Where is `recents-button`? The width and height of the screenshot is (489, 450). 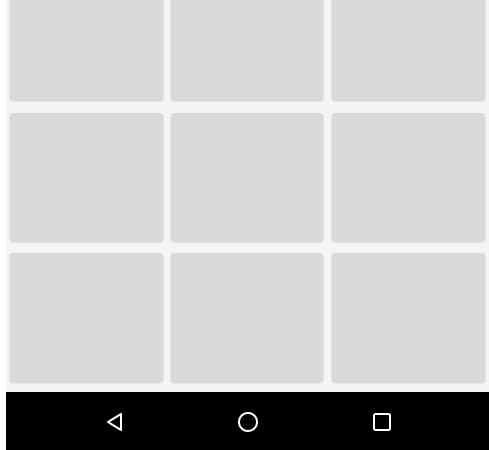 recents-button is located at coordinates (382, 422).